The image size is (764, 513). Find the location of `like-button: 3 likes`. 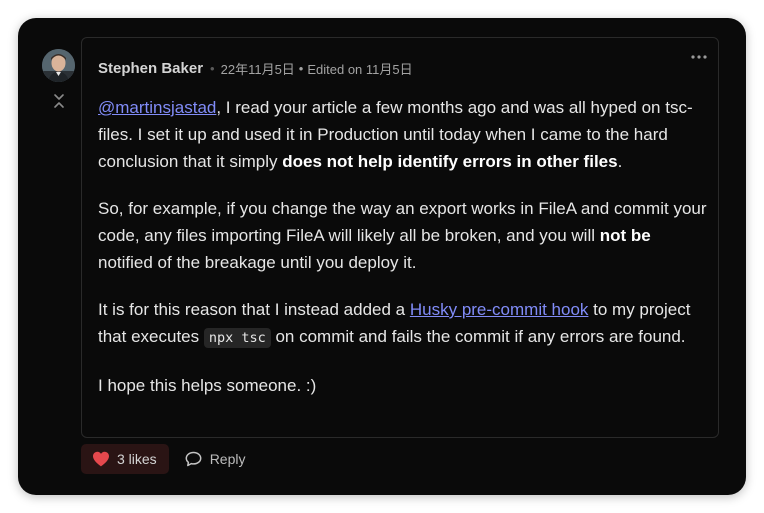

like-button: 3 likes is located at coordinates (125, 459).